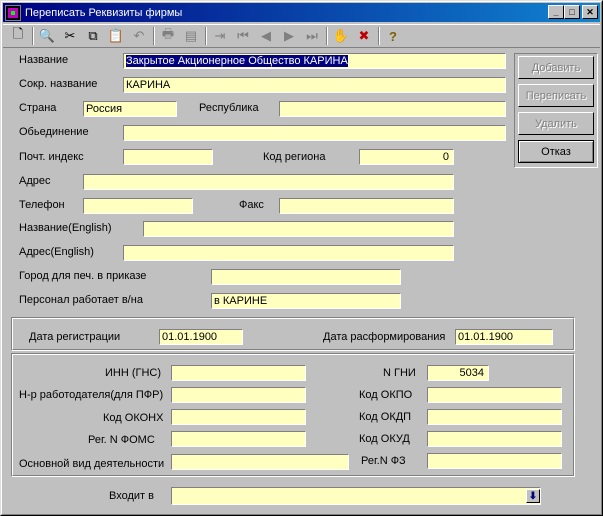 This screenshot has height=516, width=603. I want to click on address-en-label: Адрес(English), so click(56, 252).